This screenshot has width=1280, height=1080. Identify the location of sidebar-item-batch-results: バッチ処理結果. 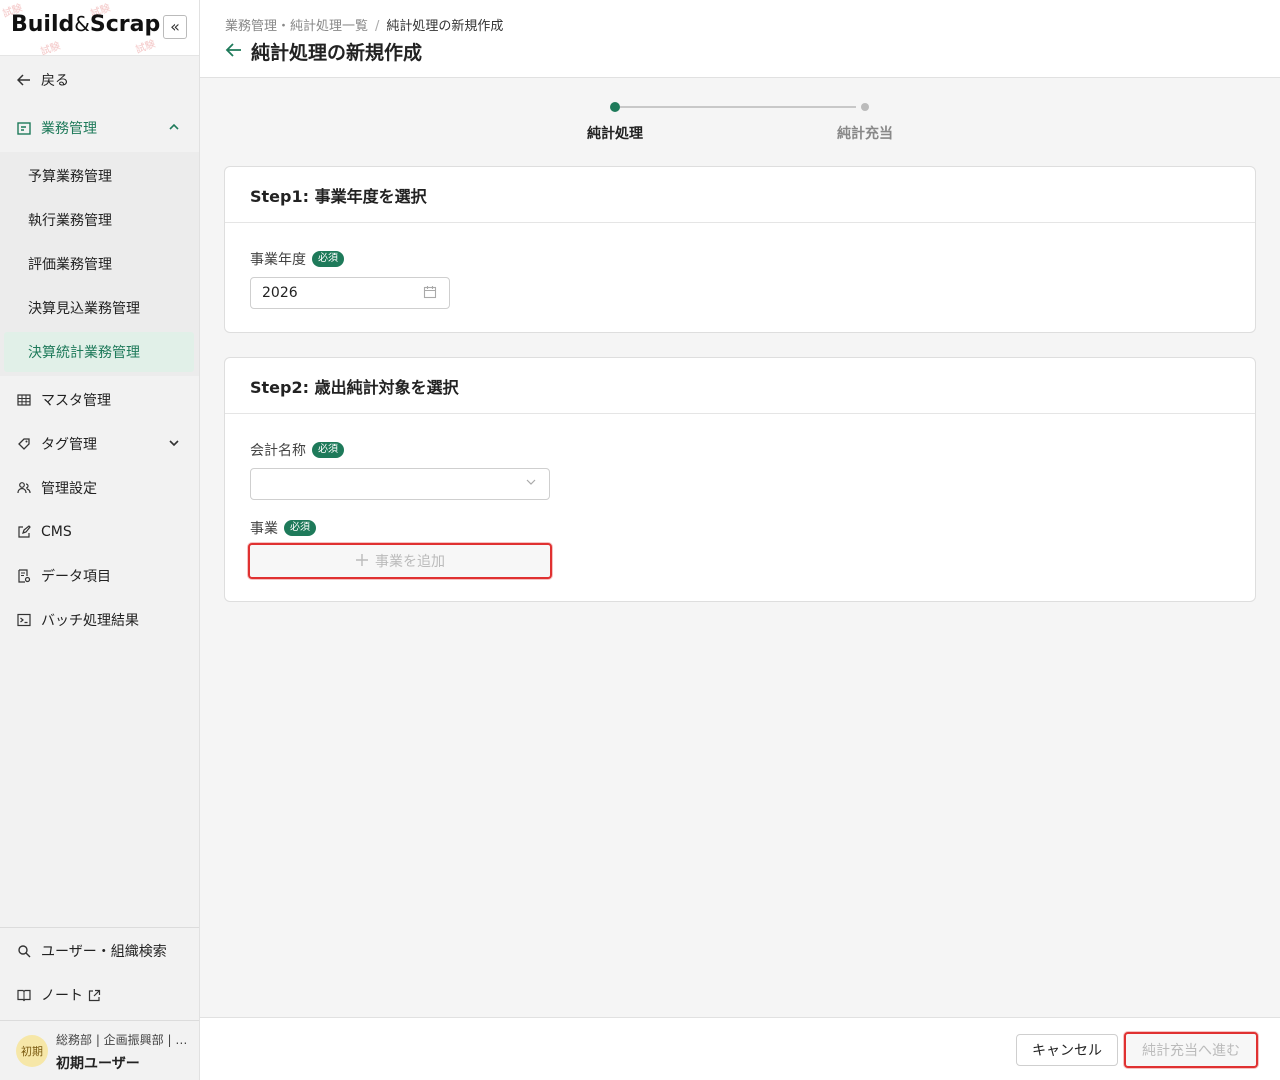
(99, 620).